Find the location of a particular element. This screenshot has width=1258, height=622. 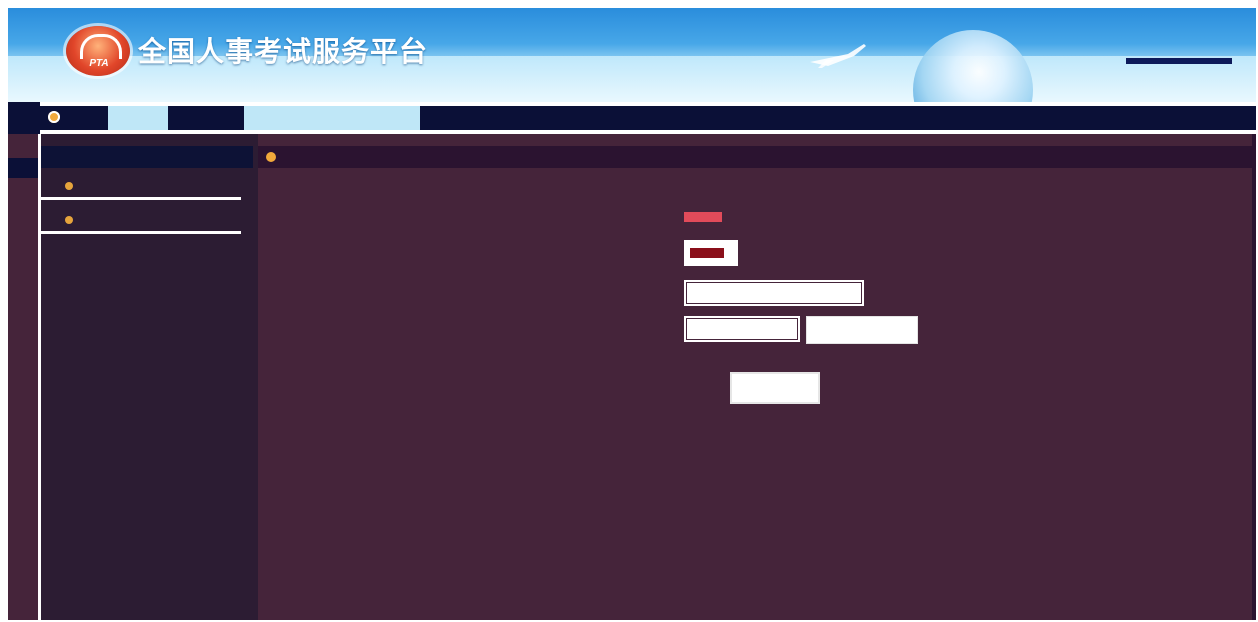

content-header is located at coordinates (757, 157).